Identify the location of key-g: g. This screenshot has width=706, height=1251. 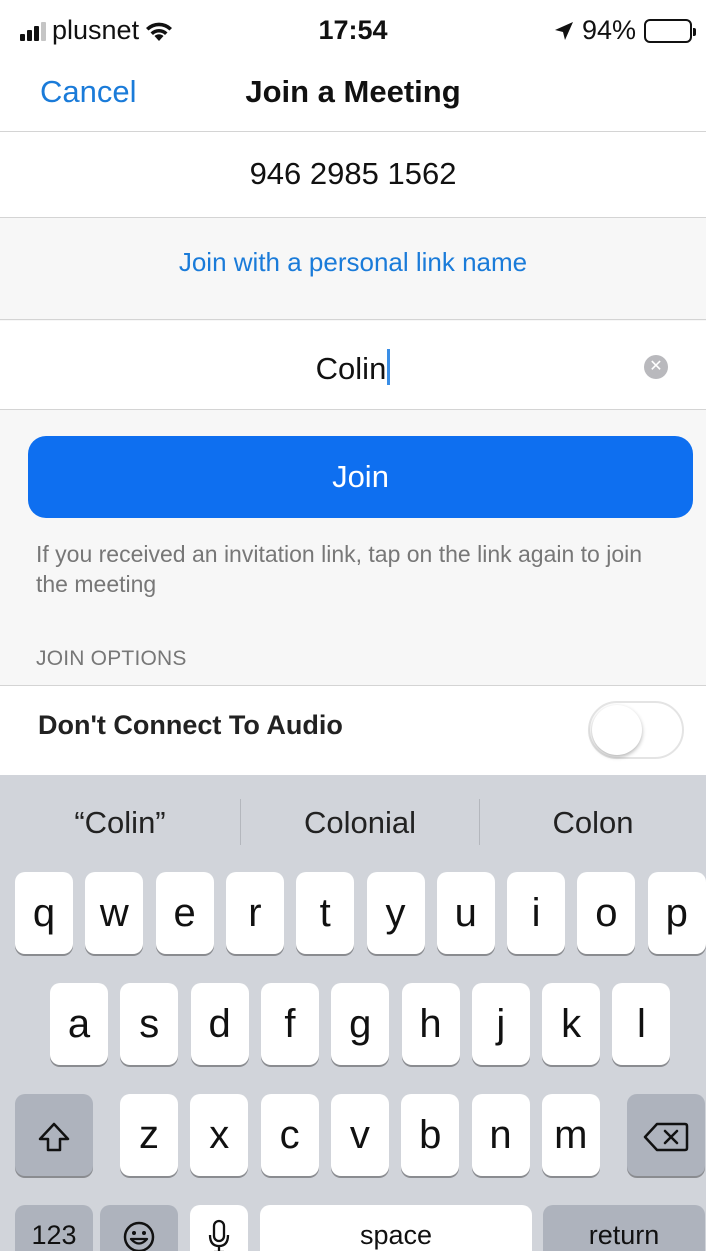
(360, 1024).